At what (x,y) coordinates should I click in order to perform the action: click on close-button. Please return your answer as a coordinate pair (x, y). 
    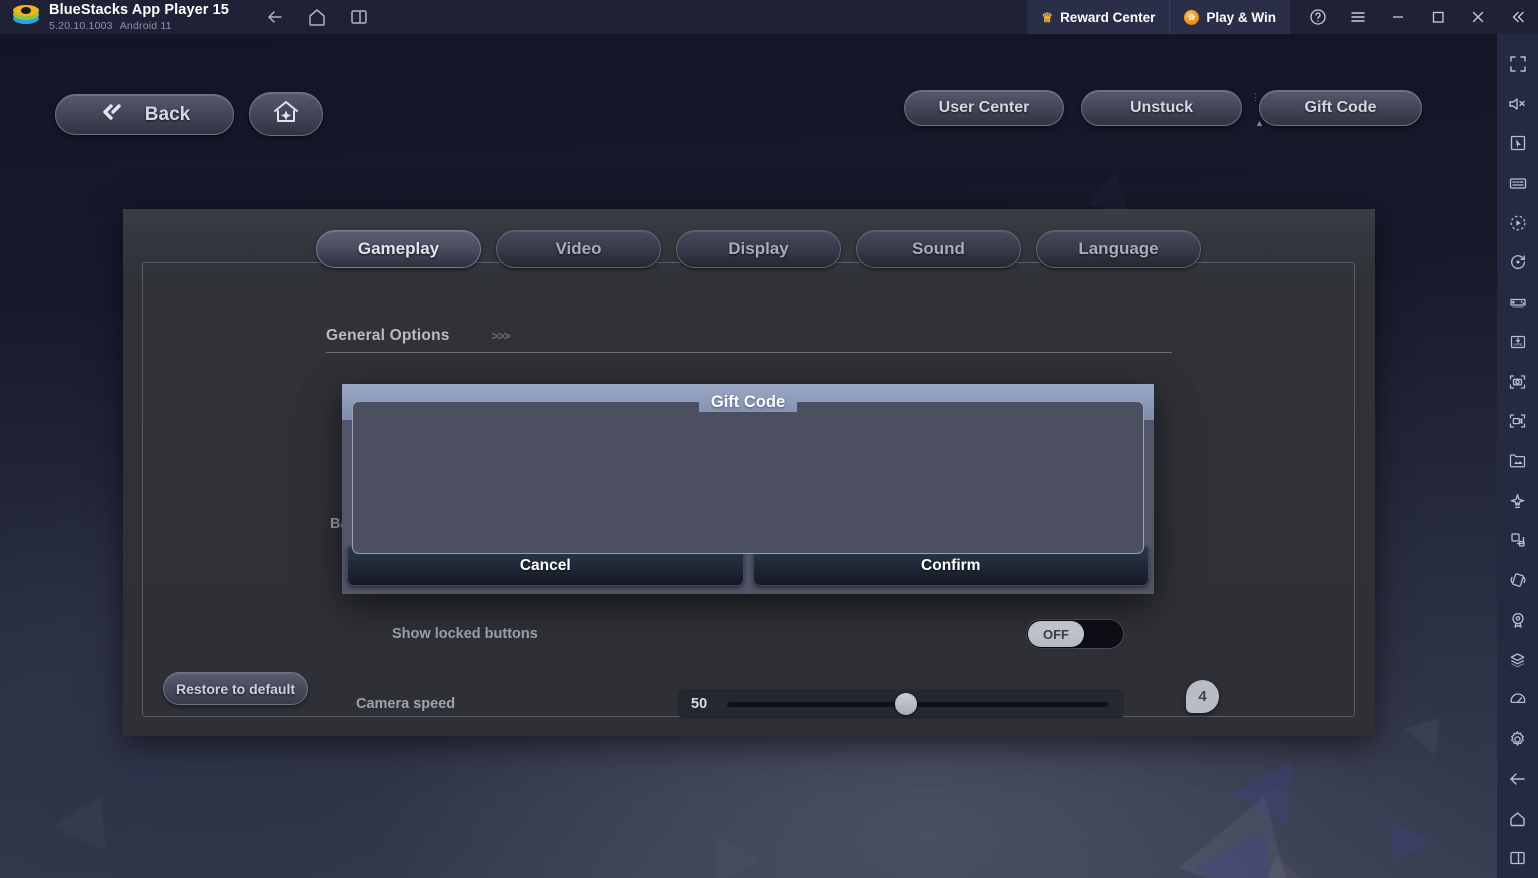
    Looking at the image, I should click on (1478, 17).